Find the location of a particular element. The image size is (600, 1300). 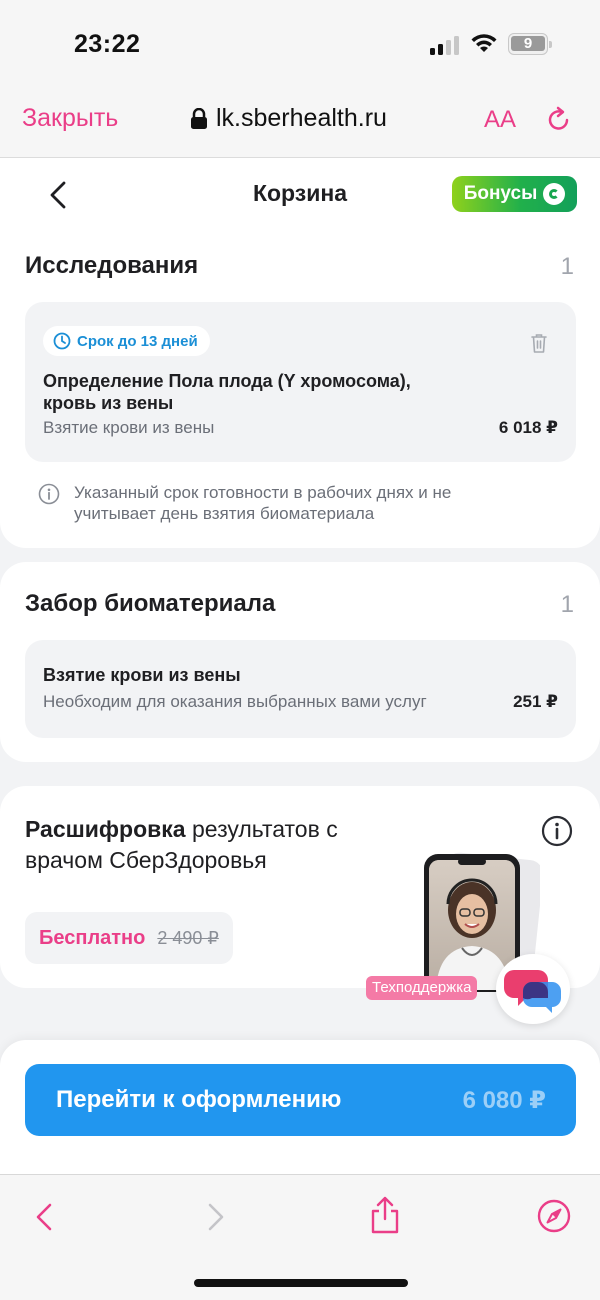

home-indicator is located at coordinates (301, 1283).